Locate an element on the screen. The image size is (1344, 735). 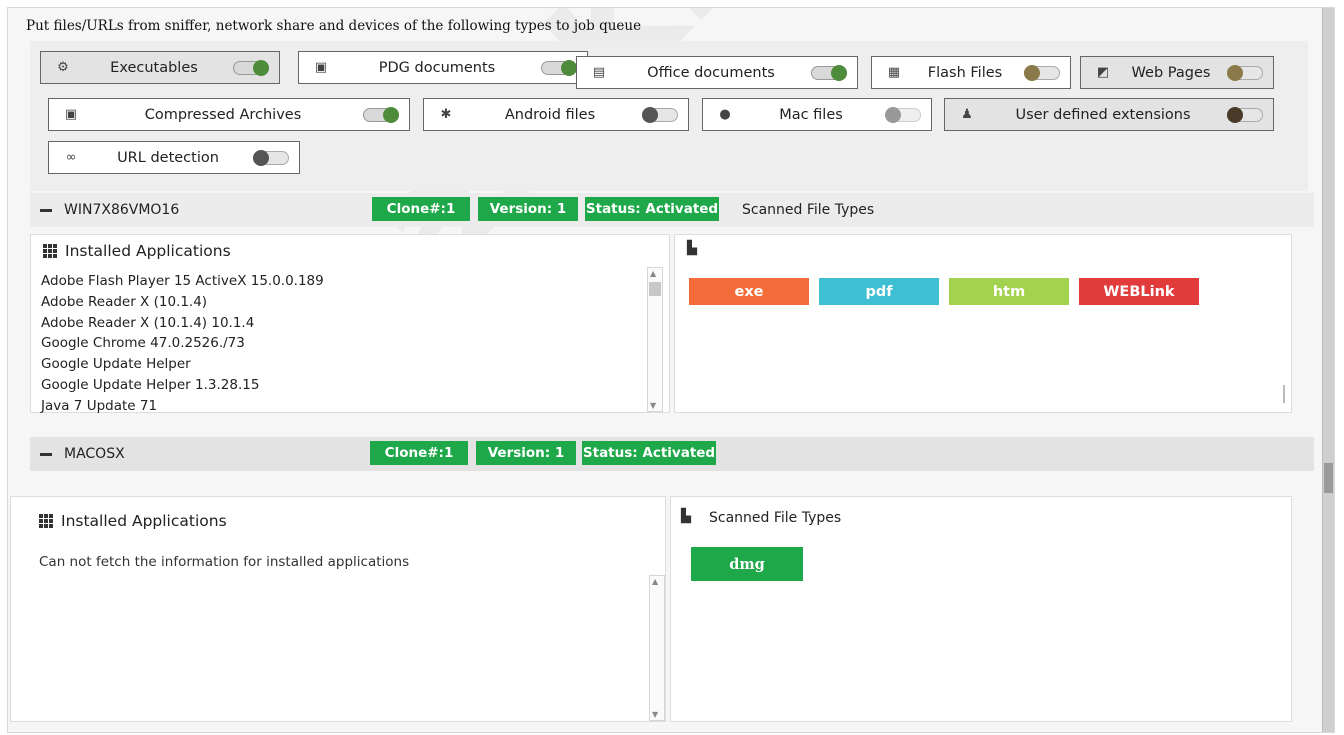
list-item: Google Update Helper is located at coordinates (116, 364).